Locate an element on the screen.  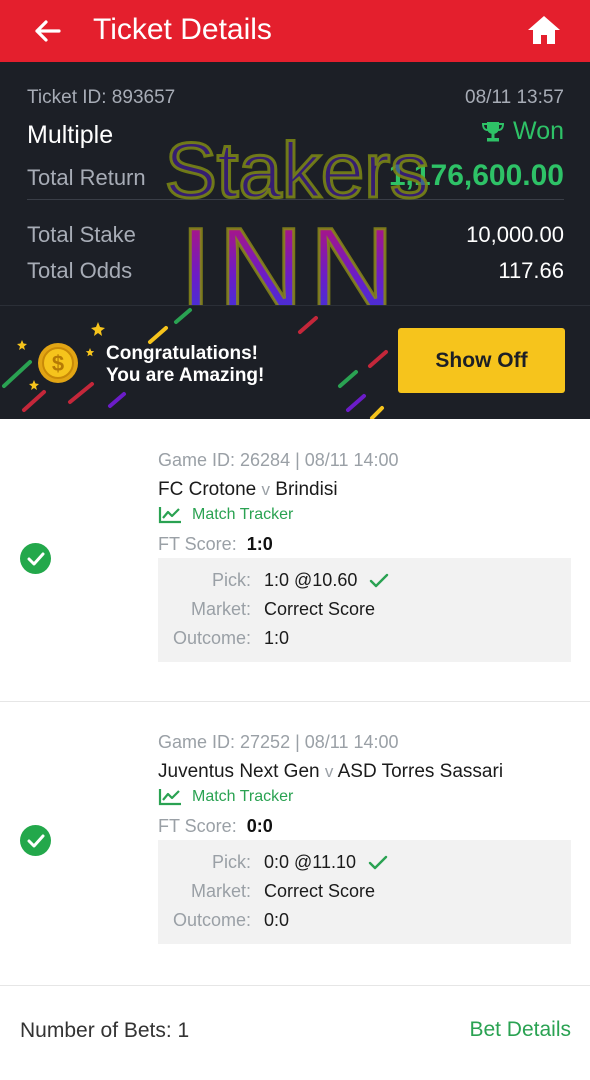
arrow-left-icon is located at coordinates (48, 31).